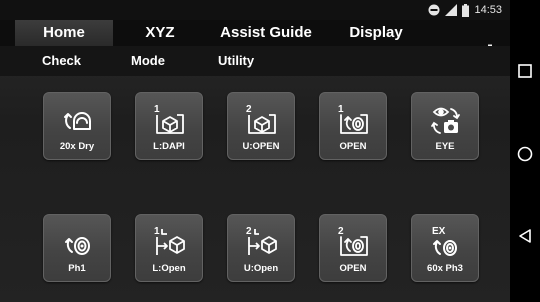 Image resolution: width=540 pixels, height=302 pixels. I want to click on button-label: EYE, so click(445, 146).